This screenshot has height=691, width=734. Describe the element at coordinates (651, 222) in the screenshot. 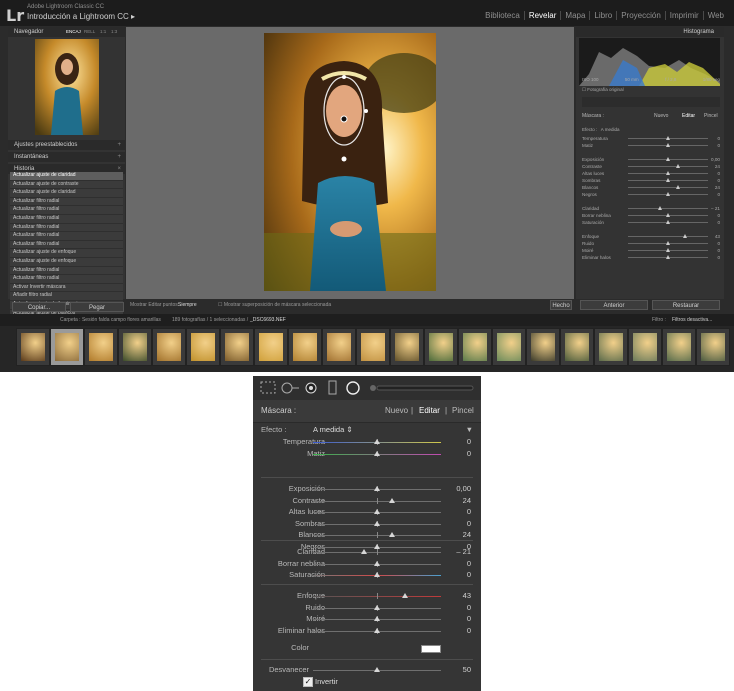

I see `mini-slider: Saturación 0` at that location.